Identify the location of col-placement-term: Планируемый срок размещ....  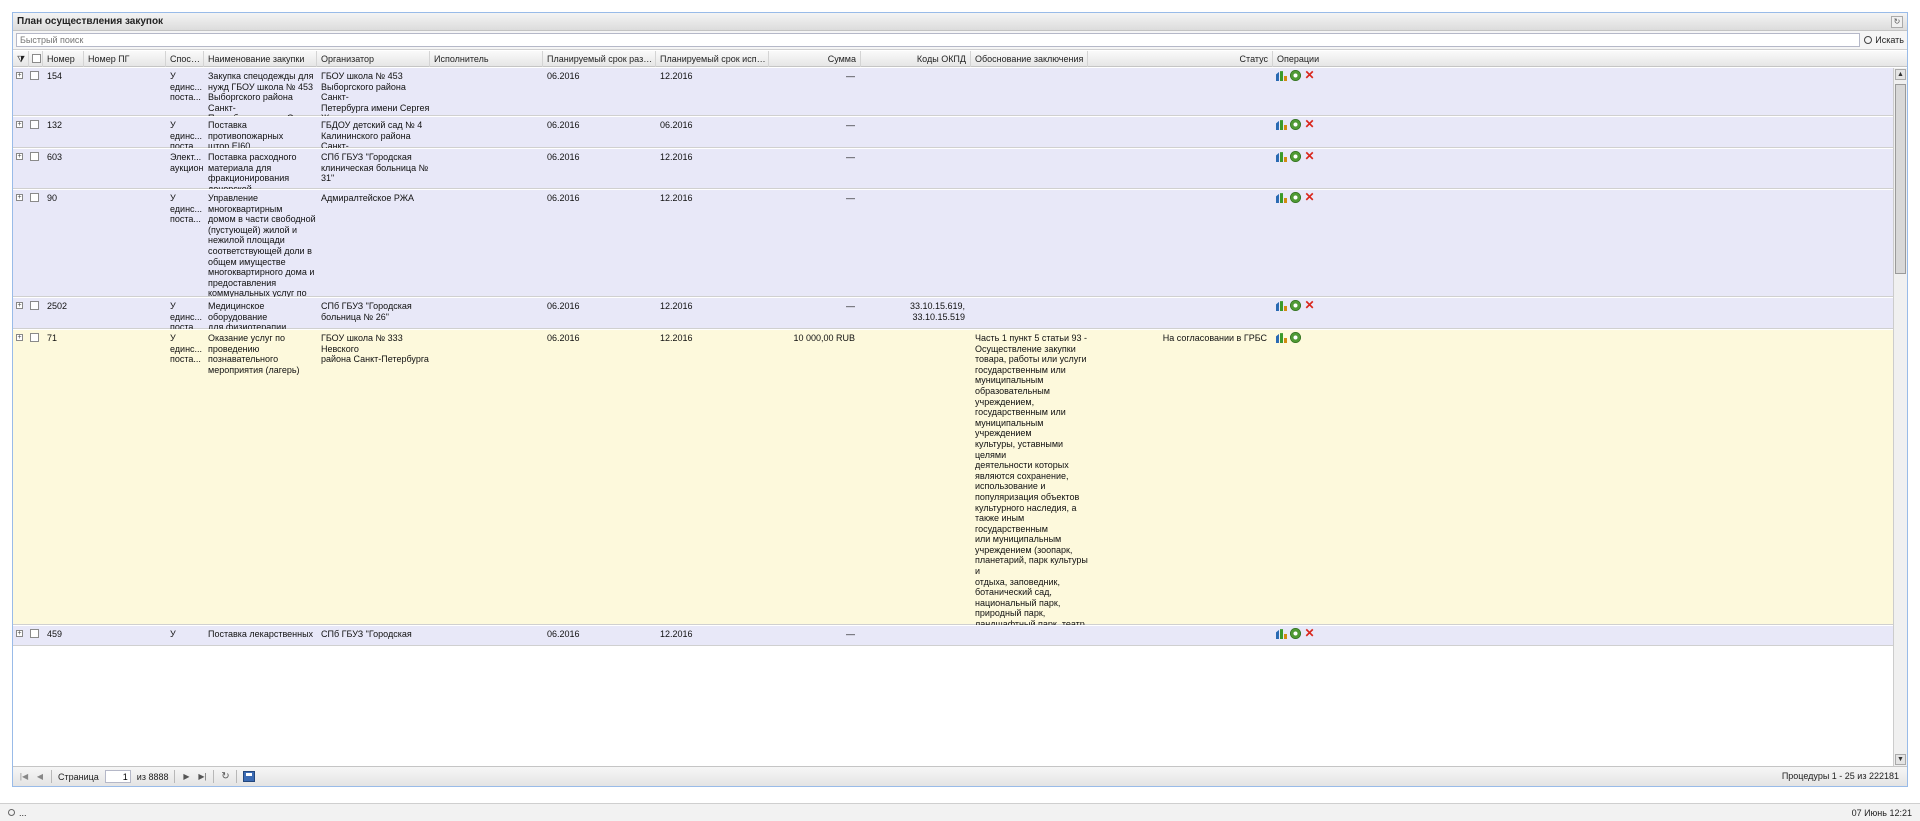
(599, 59).